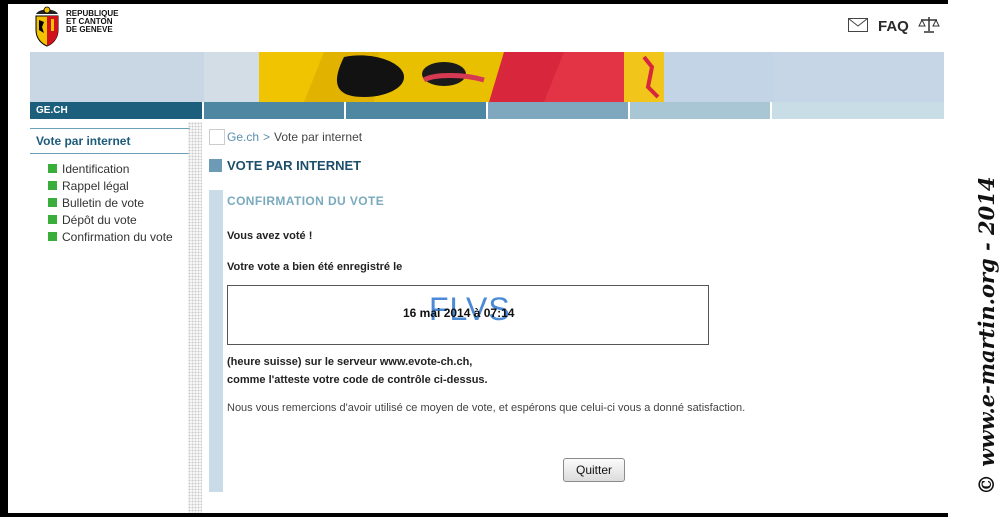 The height and width of the screenshot is (517, 1000). I want to click on banner-sky, so click(859, 77).